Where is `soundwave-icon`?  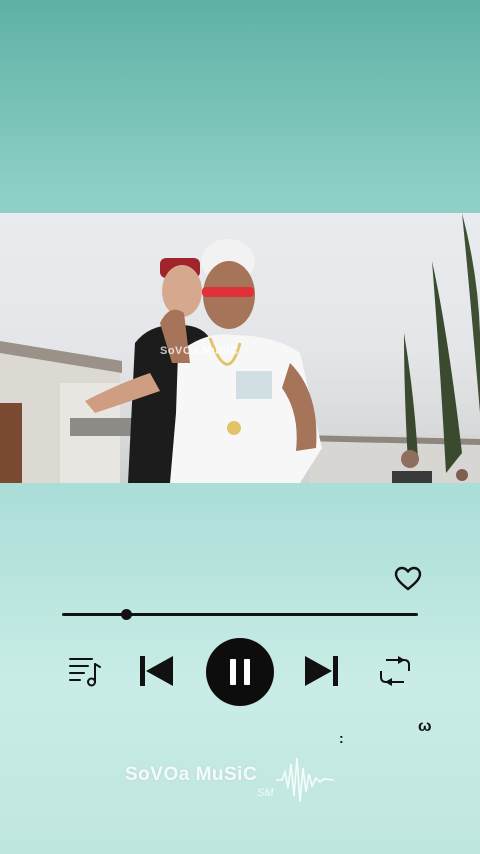
soundwave-icon is located at coordinates (305, 780).